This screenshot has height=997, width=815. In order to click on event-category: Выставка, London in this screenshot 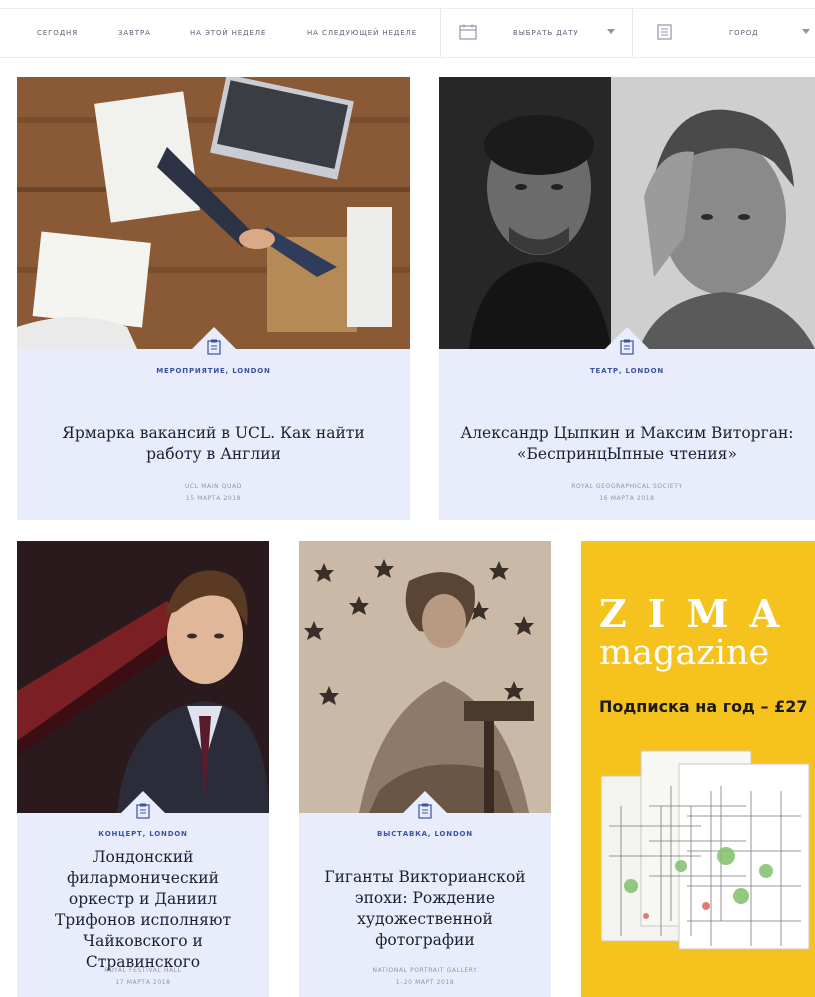, I will do `click(425, 834)`.